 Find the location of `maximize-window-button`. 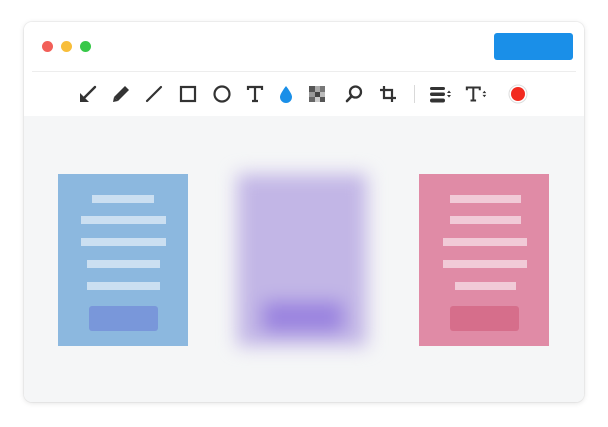

maximize-window-button is located at coordinates (85, 46).